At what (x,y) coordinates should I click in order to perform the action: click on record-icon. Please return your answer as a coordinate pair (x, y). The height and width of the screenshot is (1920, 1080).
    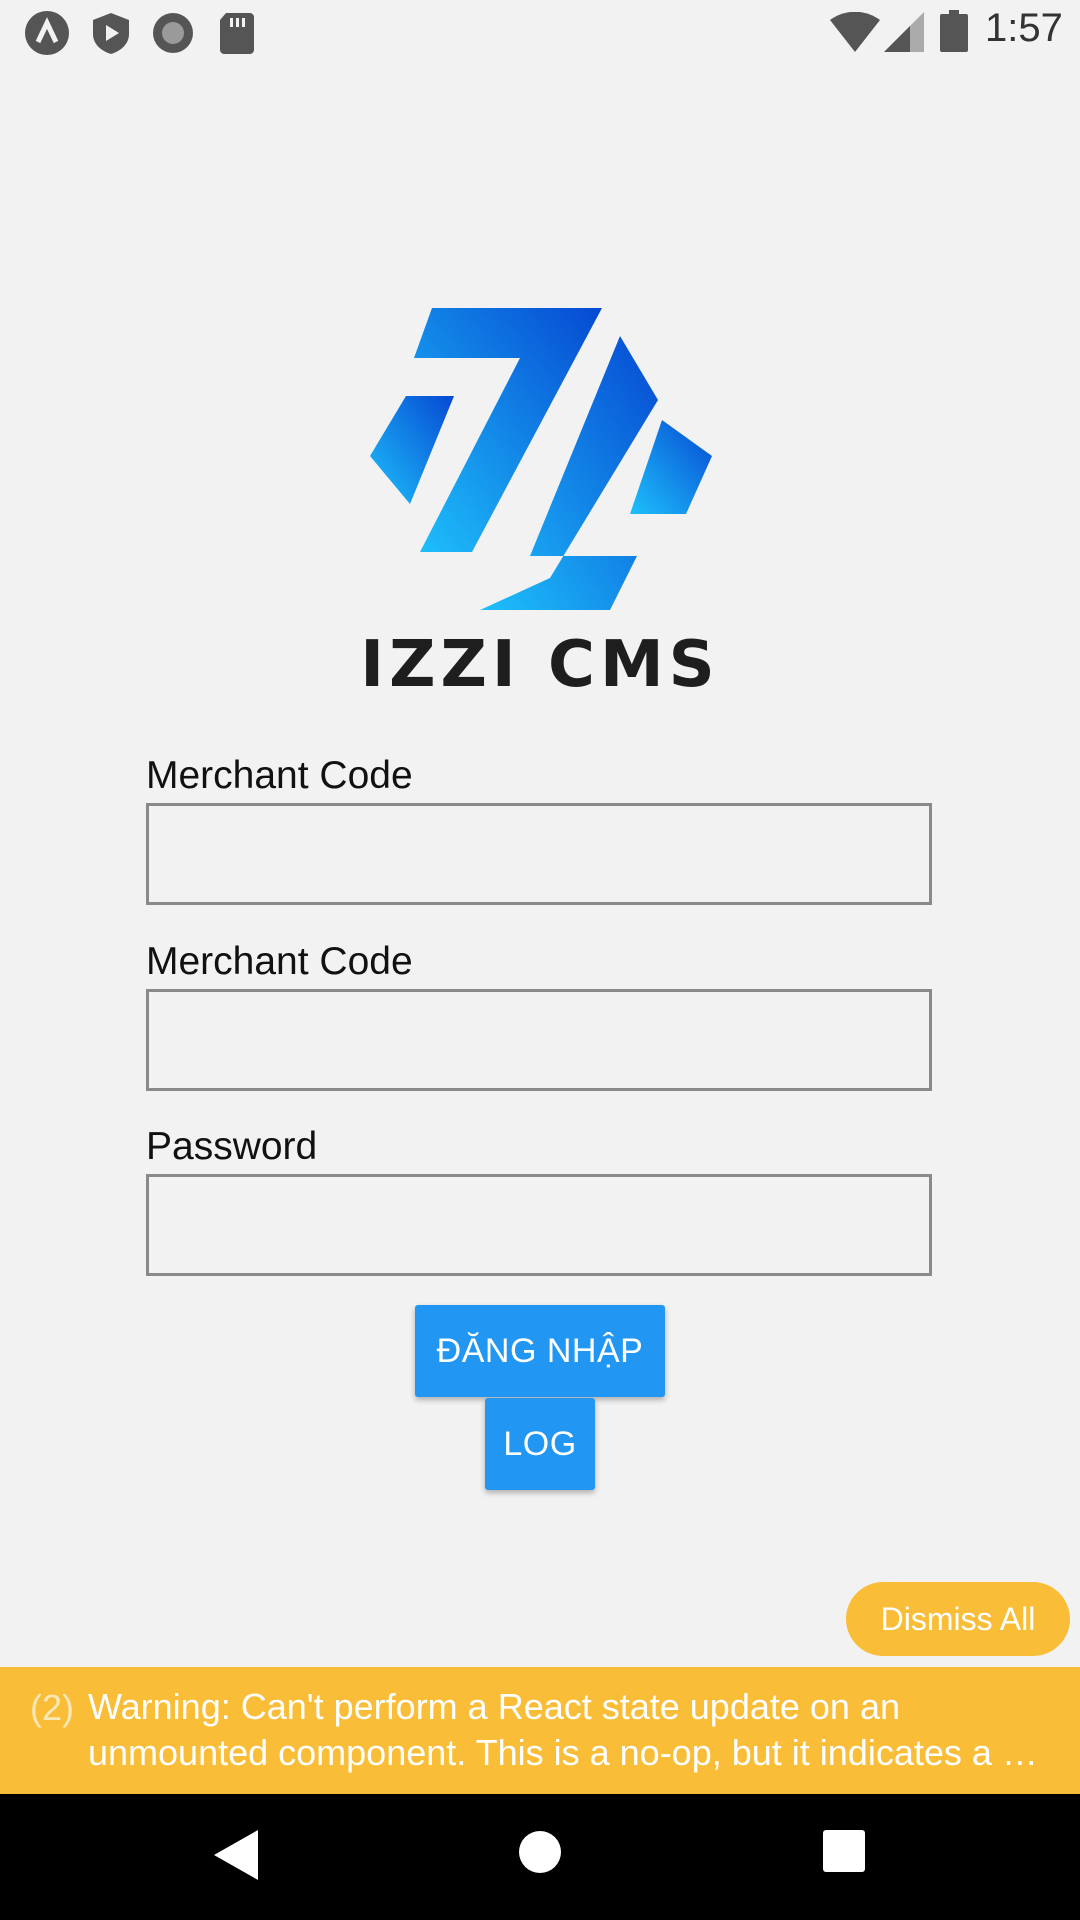
    Looking at the image, I should click on (173, 33).